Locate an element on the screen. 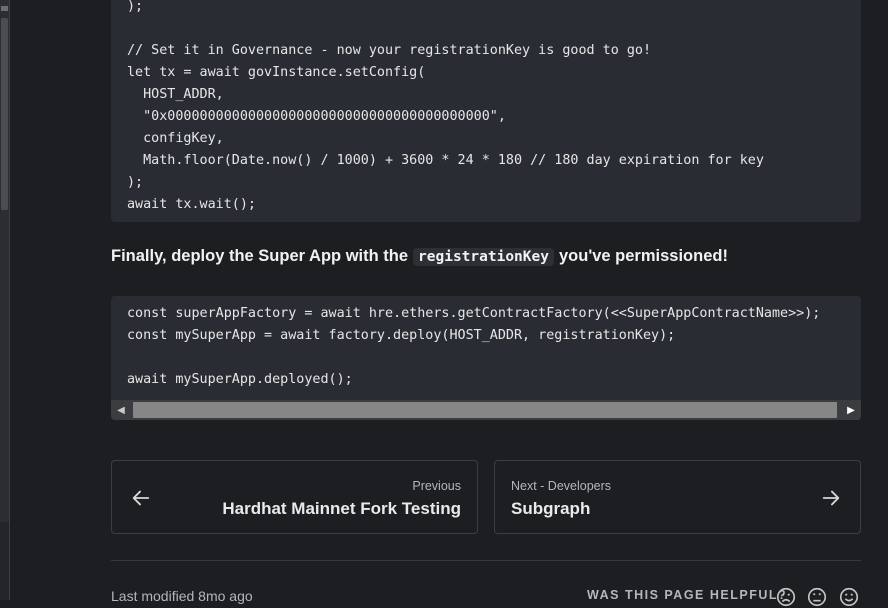 Image resolution: width=888 pixels, height=608 pixels. footer-divider is located at coordinates (486, 560).